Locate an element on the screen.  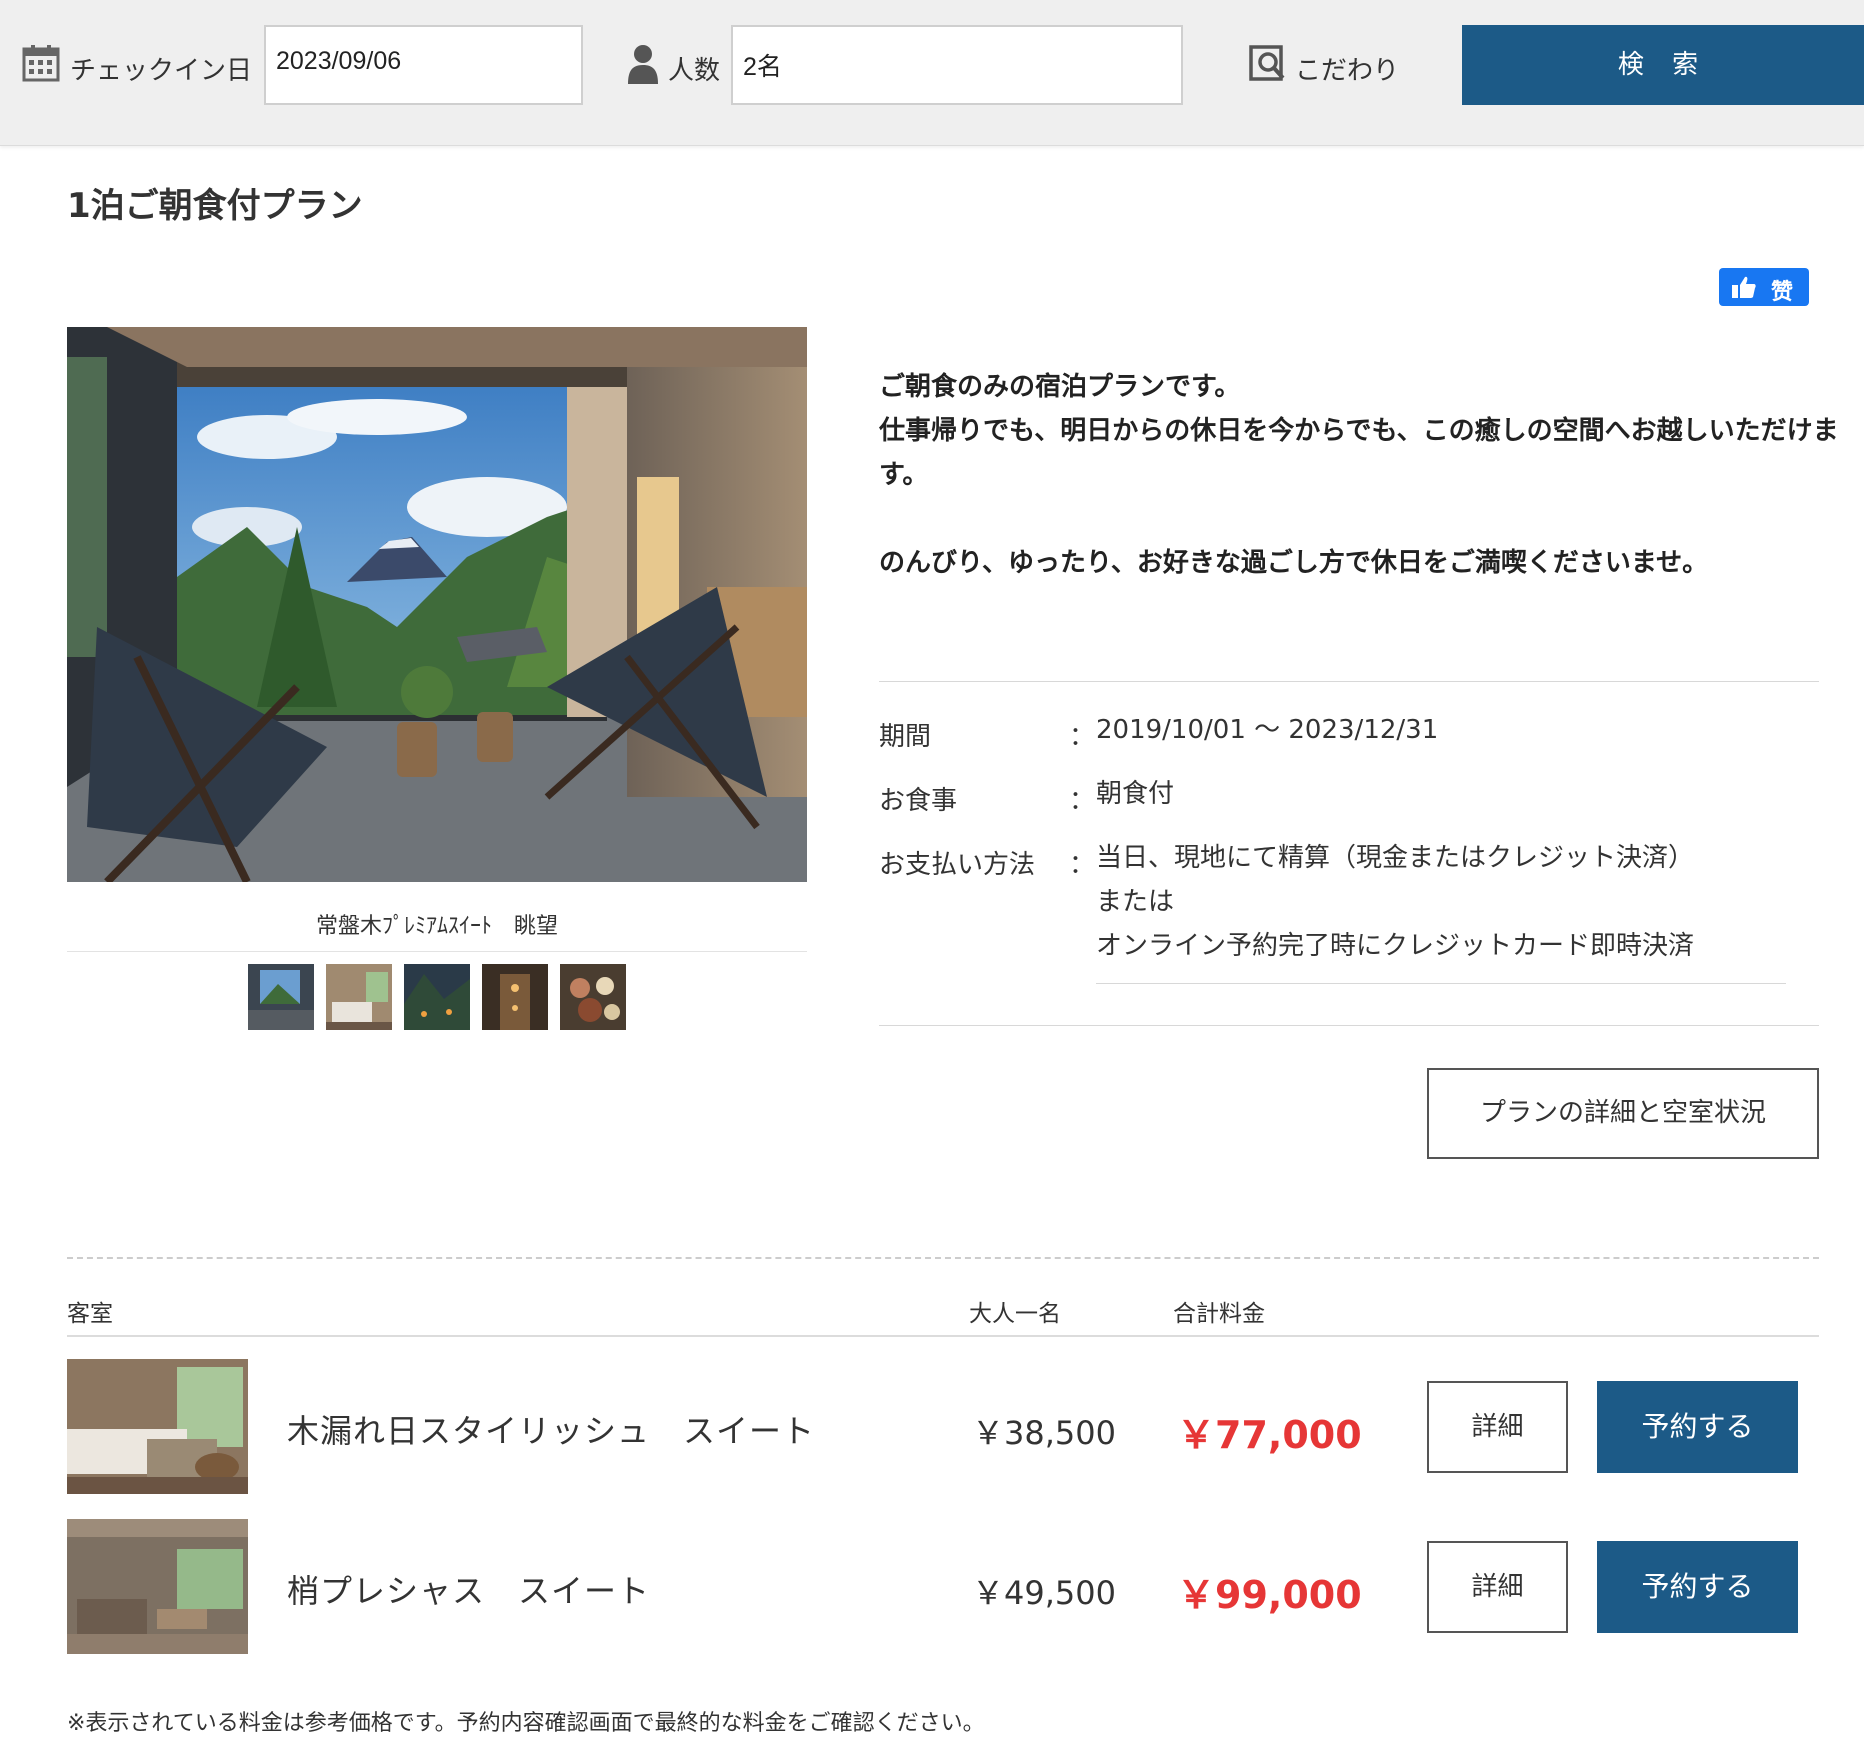
room-reserve-button-1: 予約する is located at coordinates (1697, 1427).